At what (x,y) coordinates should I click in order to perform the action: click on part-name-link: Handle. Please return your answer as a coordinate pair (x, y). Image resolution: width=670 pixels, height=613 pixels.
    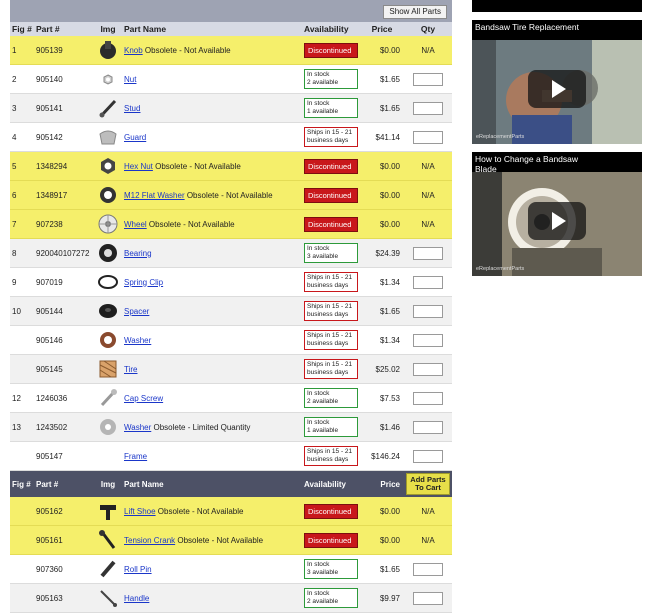
    Looking at the image, I should click on (136, 598).